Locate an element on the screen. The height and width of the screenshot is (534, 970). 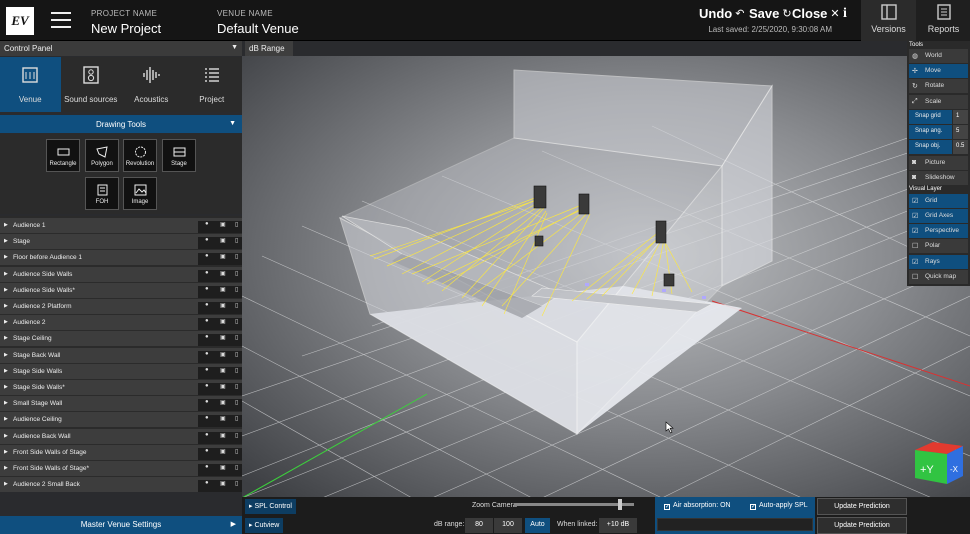
layer-row: ▶ Front Side Walls of Stage* ● ▣ ▯ is located at coordinates (121, 468).